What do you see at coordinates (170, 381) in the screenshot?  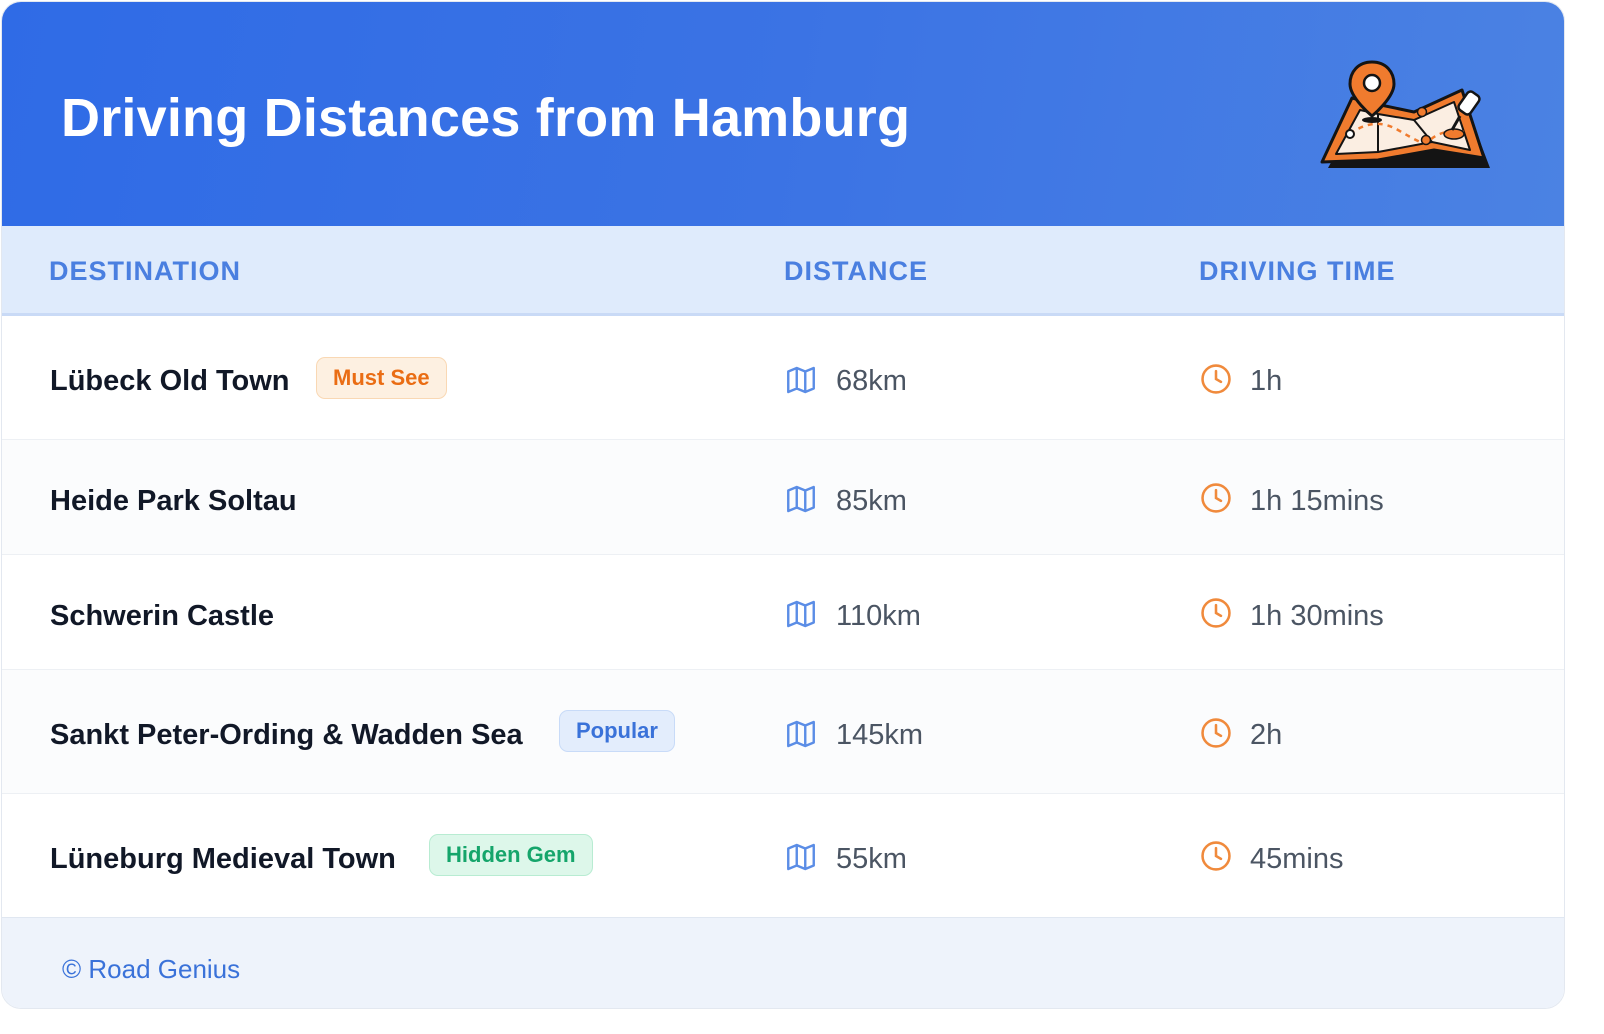 I see `destination-name: Lübeck Old Town` at bounding box center [170, 381].